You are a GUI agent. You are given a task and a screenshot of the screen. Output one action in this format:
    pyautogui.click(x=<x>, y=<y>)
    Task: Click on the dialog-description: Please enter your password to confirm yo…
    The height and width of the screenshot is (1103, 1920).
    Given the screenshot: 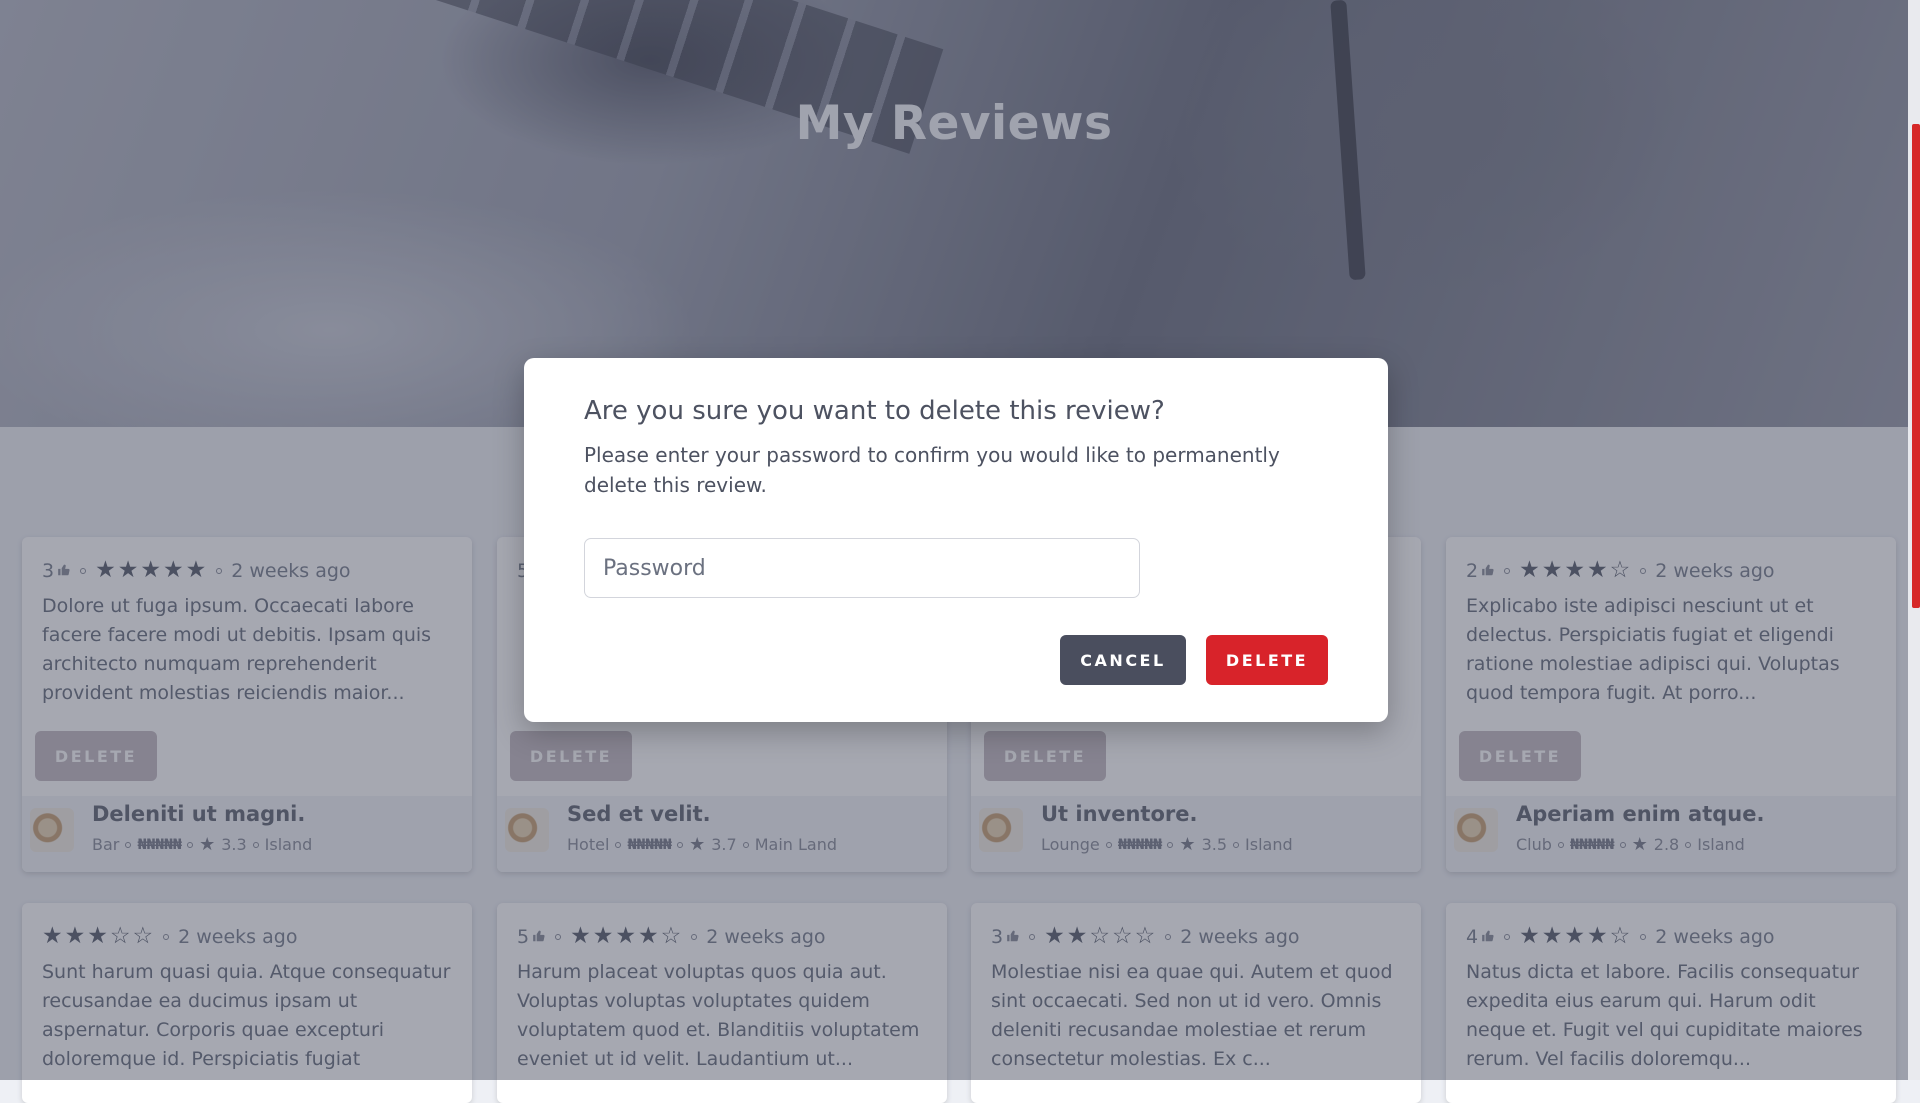 What is the action you would take?
    pyautogui.click(x=932, y=470)
    